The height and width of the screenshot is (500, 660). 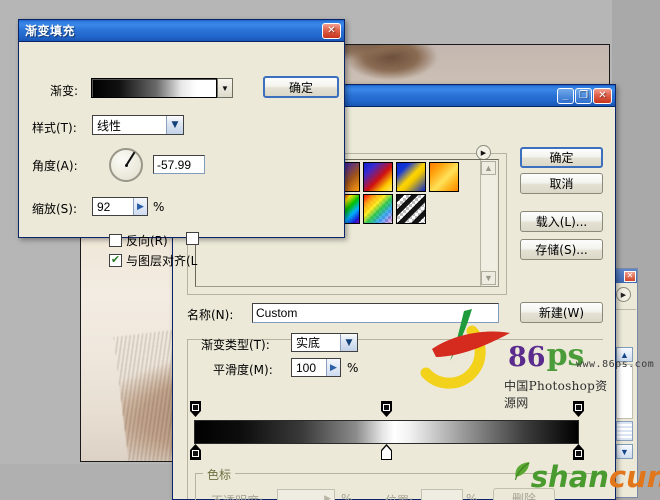 I want to click on opacity-label: 不透明度:, so click(x=237, y=496).